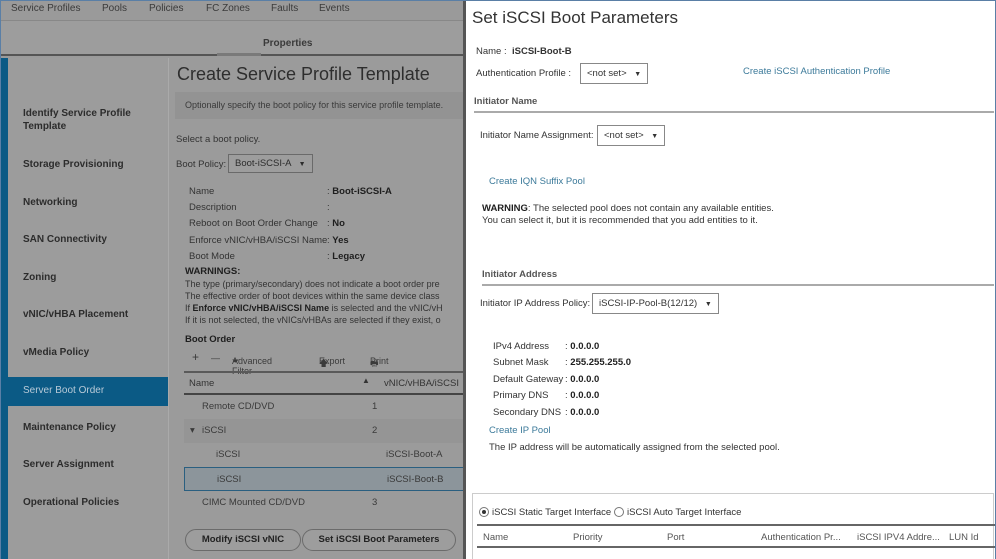  Describe the element at coordinates (528, 379) in the screenshot. I see `address-label: Default Gateway` at that location.